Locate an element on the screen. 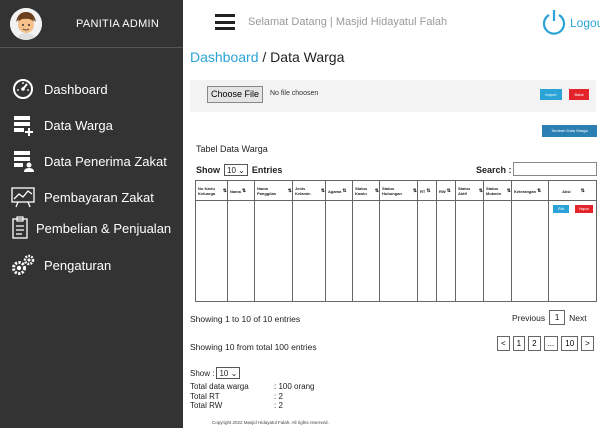 The height and width of the screenshot is (428, 600). breadcrumb: Dashboard / Data Warga is located at coordinates (267, 57).